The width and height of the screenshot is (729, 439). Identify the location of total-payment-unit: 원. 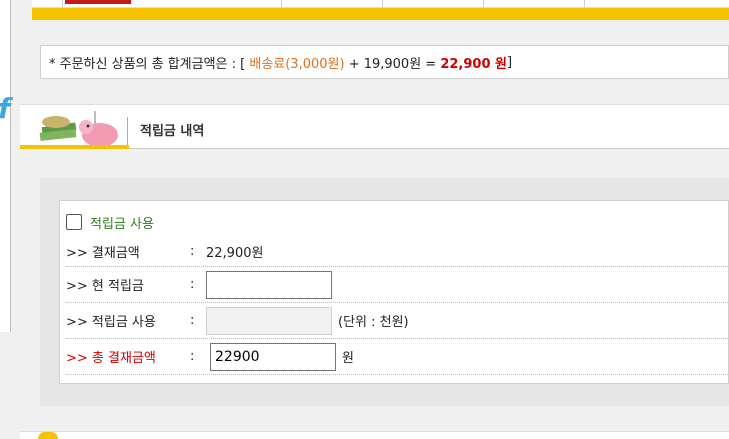
(348, 358).